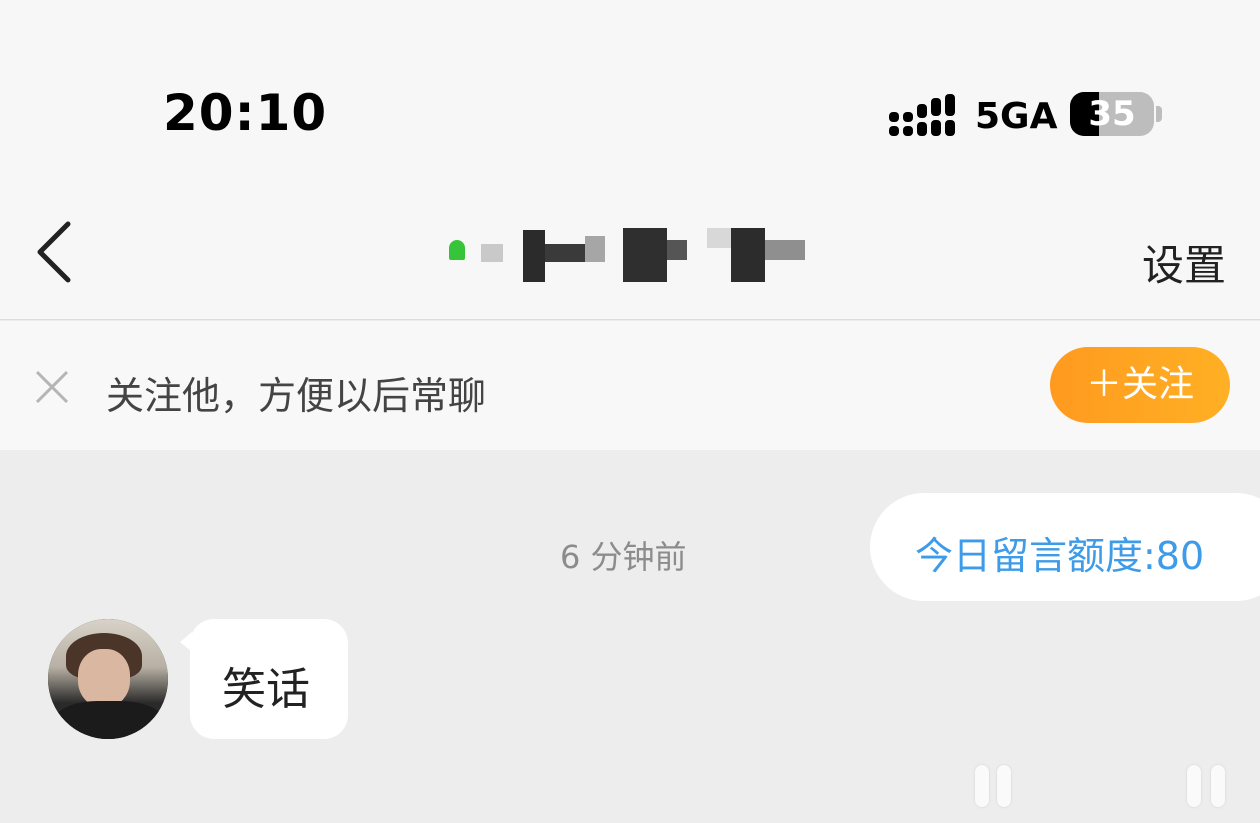 This screenshot has width=1260, height=823. What do you see at coordinates (623, 557) in the screenshot?
I see `message-timestamp: 6 分钟前` at bounding box center [623, 557].